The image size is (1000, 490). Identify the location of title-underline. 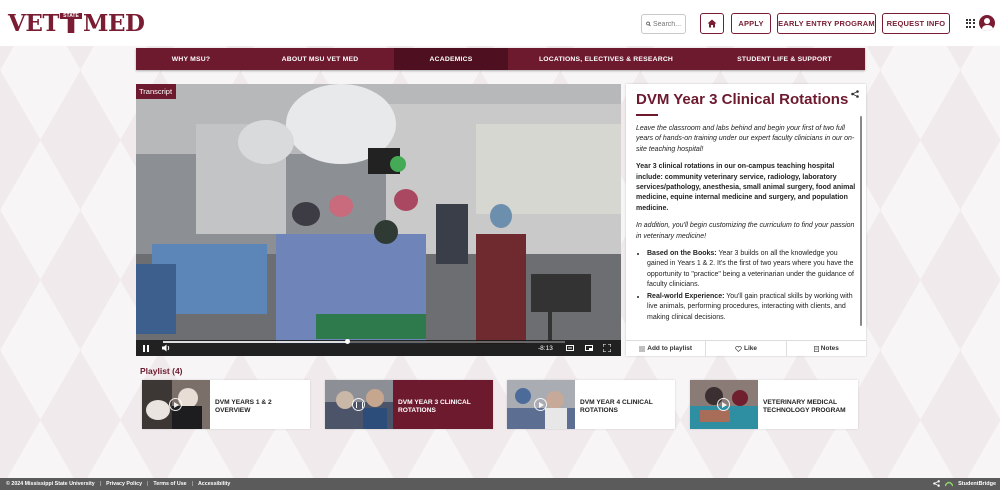
(647, 115).